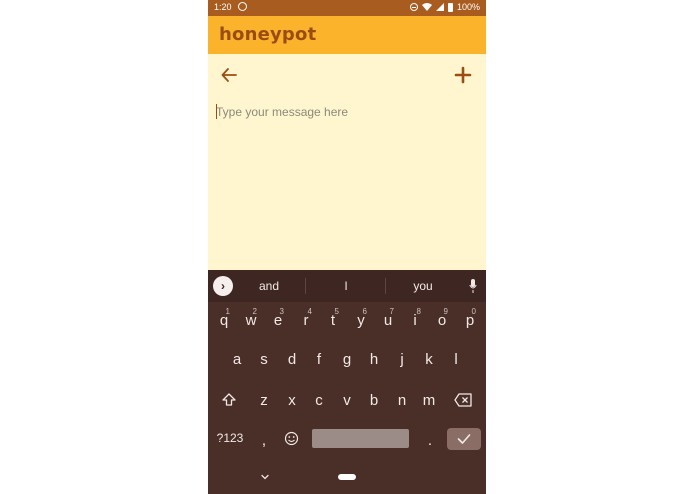 This screenshot has height=494, width=695. I want to click on key-hint: 8, so click(418, 311).